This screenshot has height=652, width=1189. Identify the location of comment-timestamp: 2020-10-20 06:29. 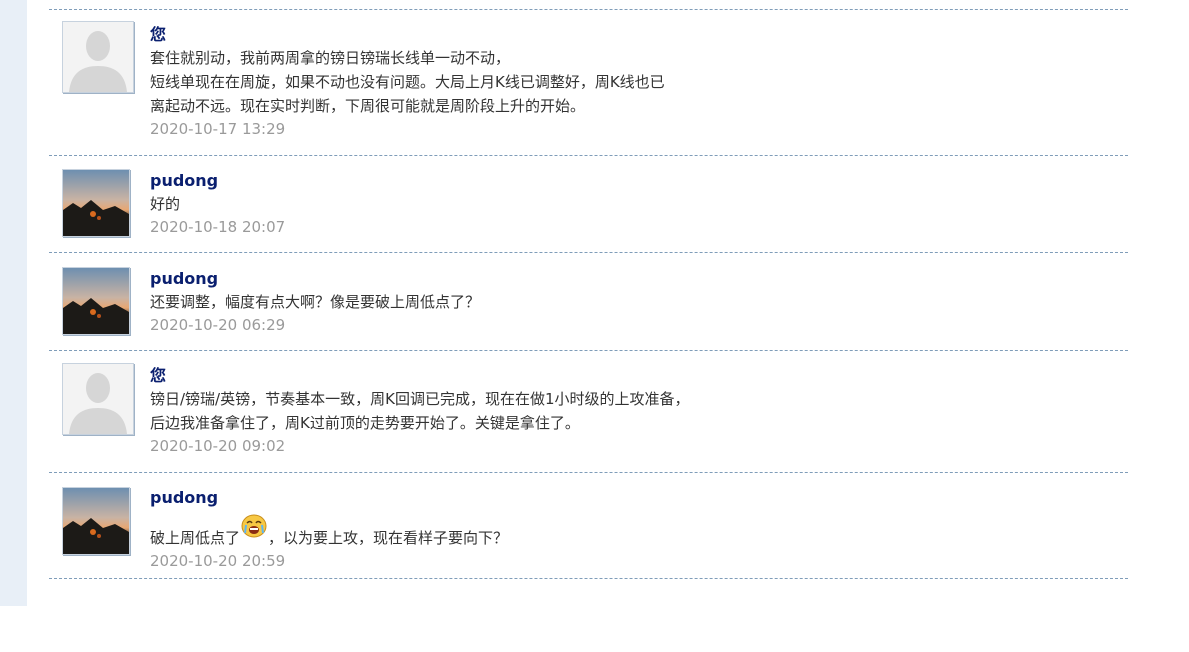
(218, 325).